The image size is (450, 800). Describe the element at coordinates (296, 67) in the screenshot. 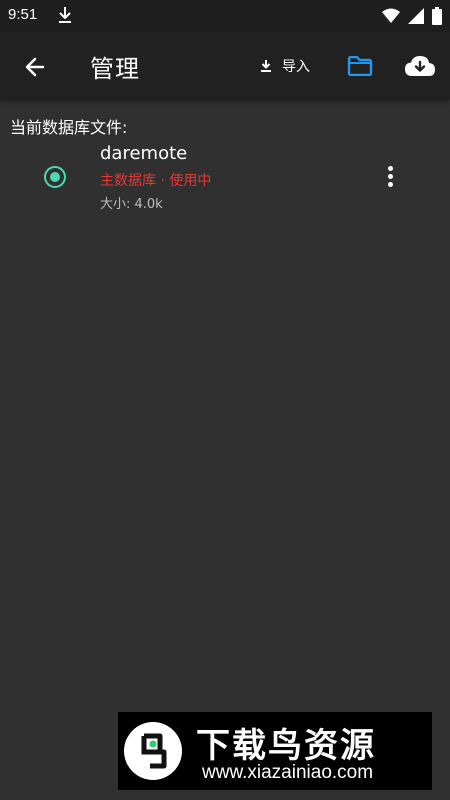

I see `import-label: 导入` at that location.